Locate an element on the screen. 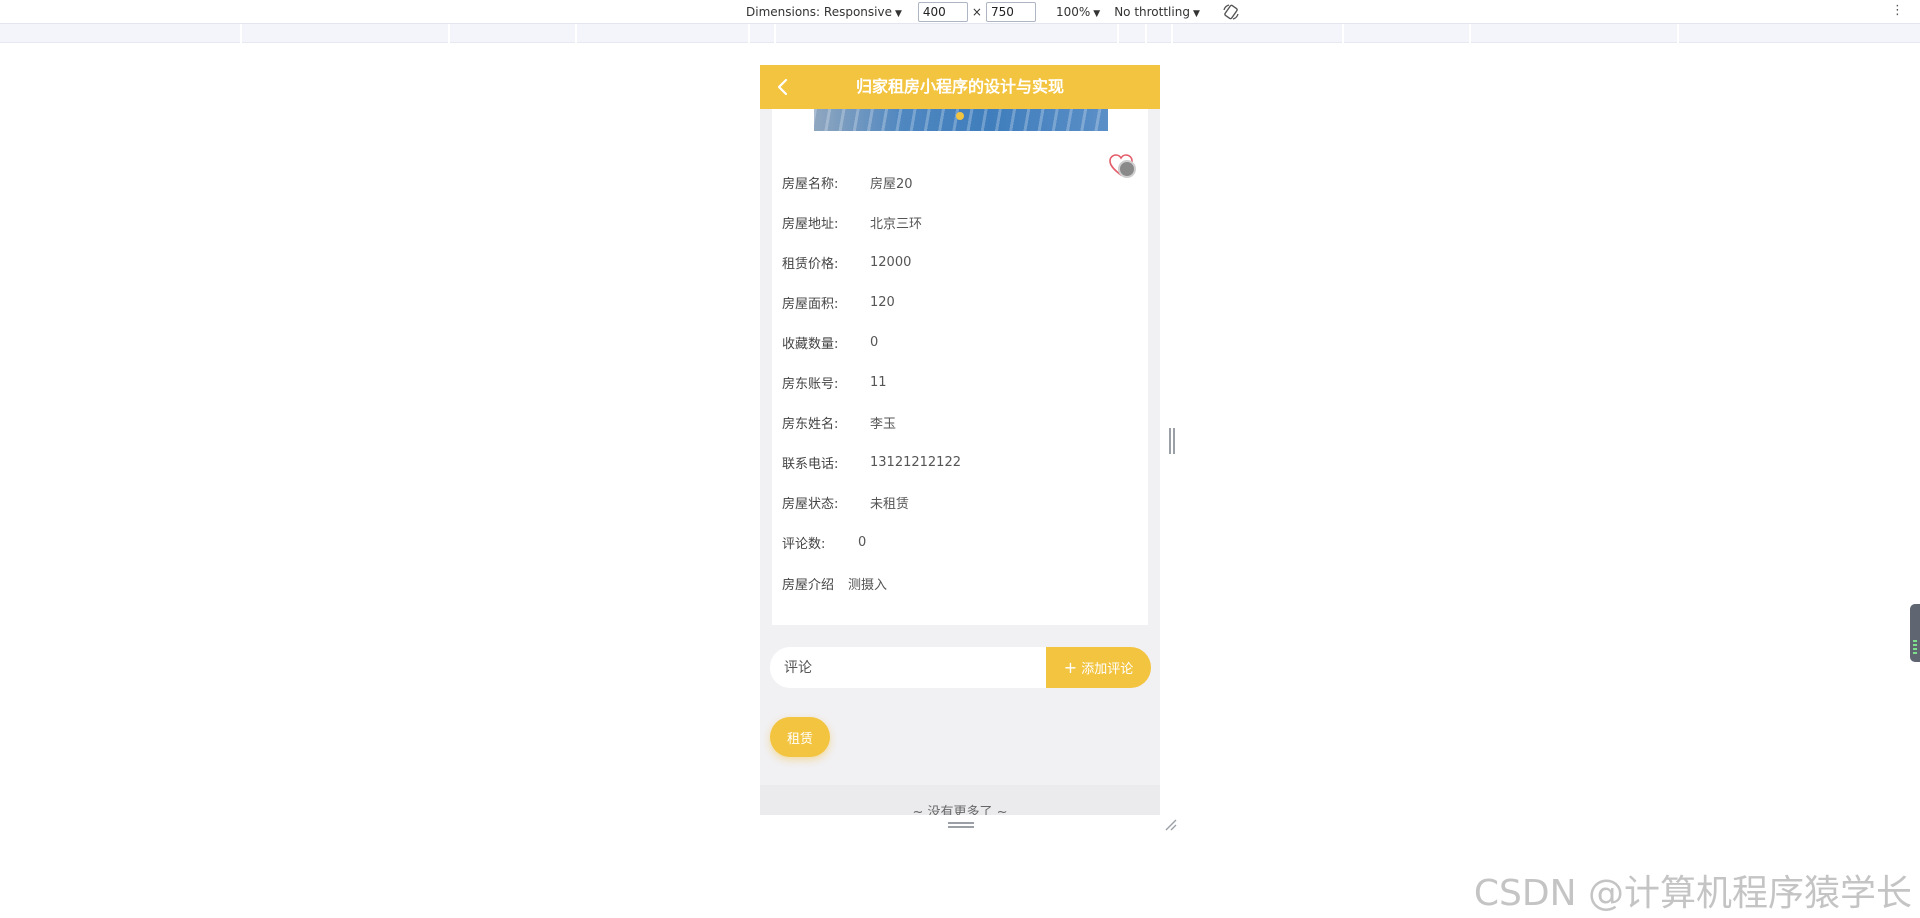 The image size is (1920, 918). comment-bar: + 添加评论 is located at coordinates (960, 667).